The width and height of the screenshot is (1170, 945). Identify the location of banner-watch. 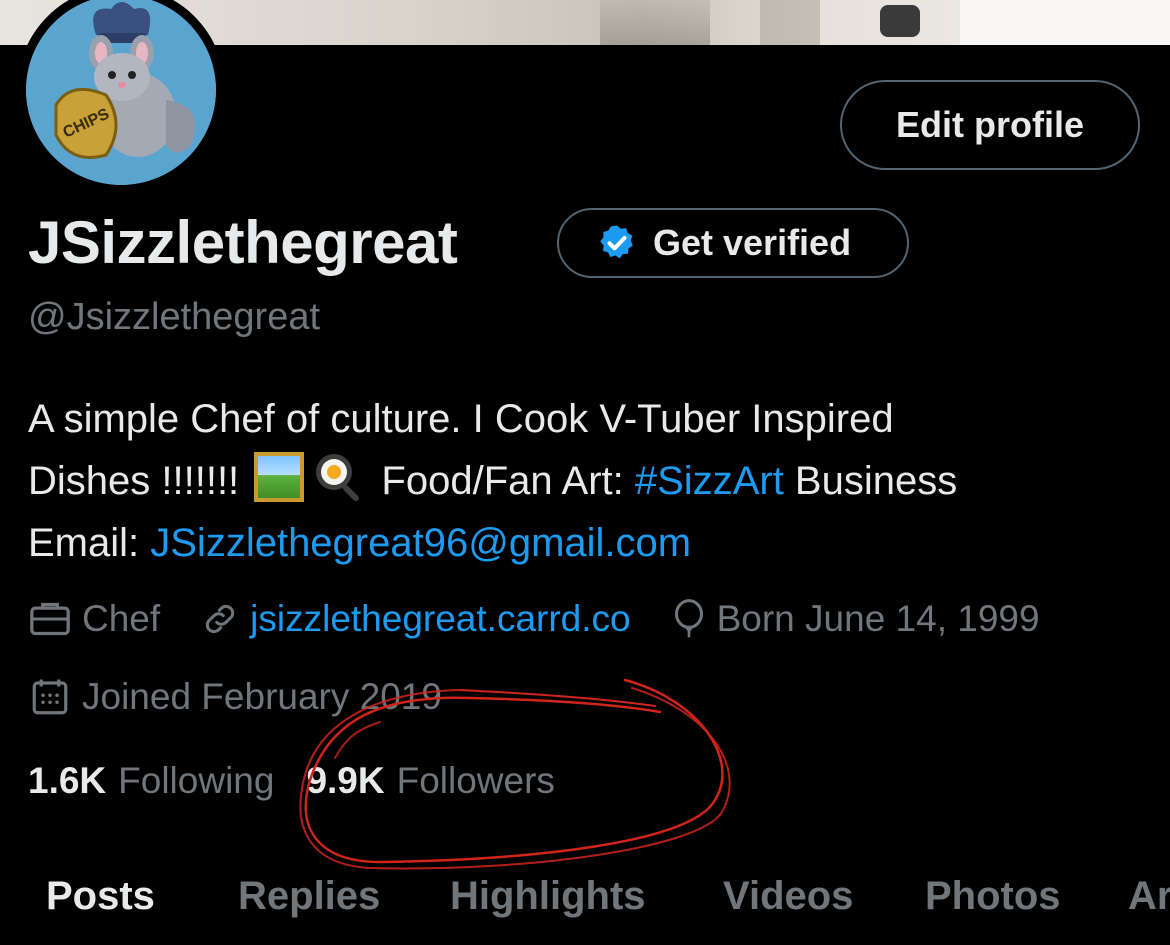
(900, 21).